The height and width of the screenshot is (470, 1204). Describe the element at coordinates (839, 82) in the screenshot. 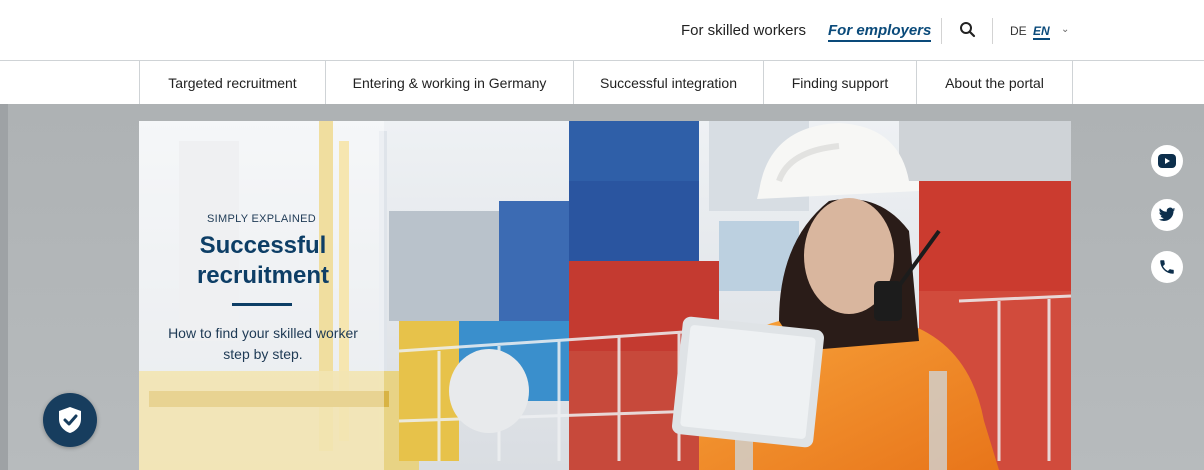

I see `nav-item-finding-support: Finding support` at that location.